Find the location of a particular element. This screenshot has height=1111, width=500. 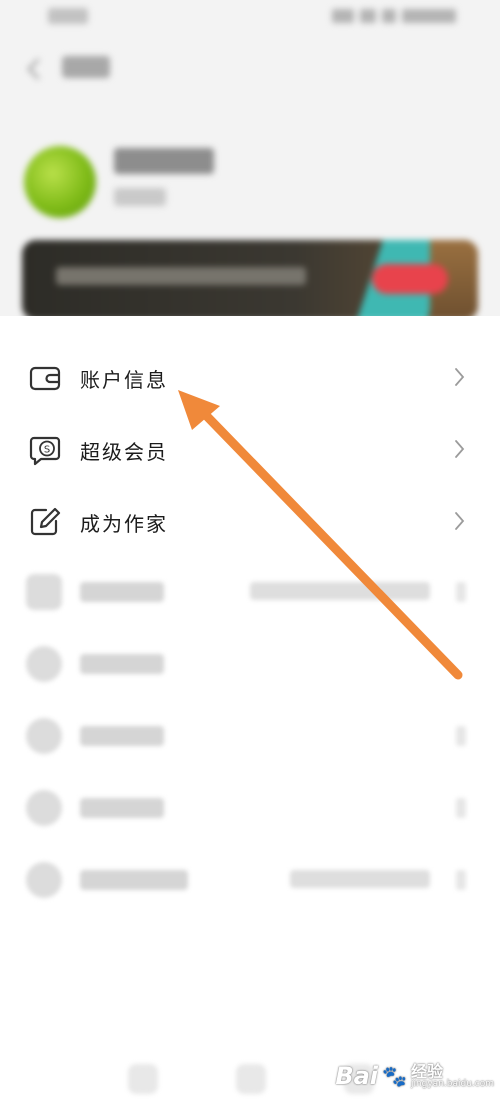

vip-coin-icon: S is located at coordinates (45, 451).